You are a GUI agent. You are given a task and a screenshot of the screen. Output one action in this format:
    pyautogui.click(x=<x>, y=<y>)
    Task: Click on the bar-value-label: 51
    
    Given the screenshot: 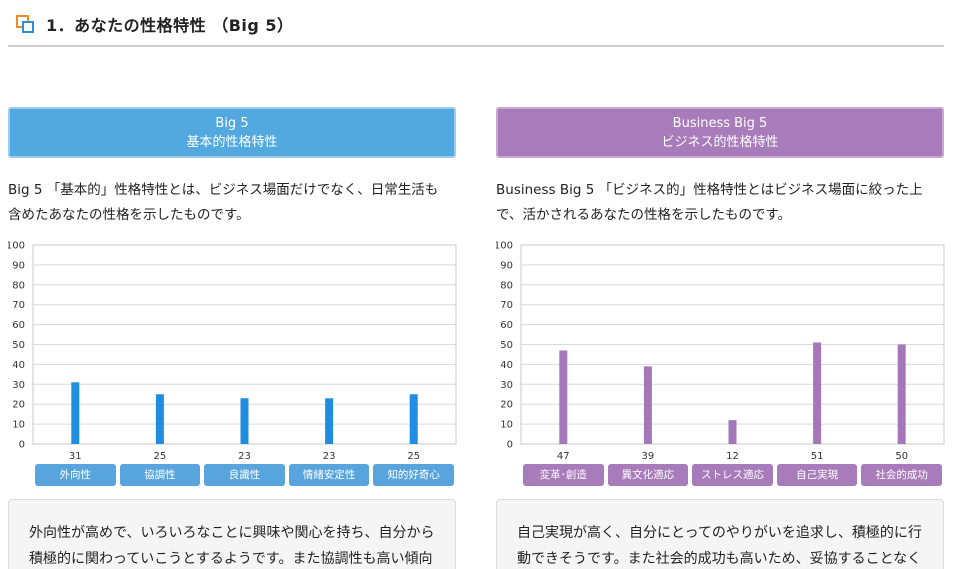 What is the action you would take?
    pyautogui.click(x=817, y=456)
    